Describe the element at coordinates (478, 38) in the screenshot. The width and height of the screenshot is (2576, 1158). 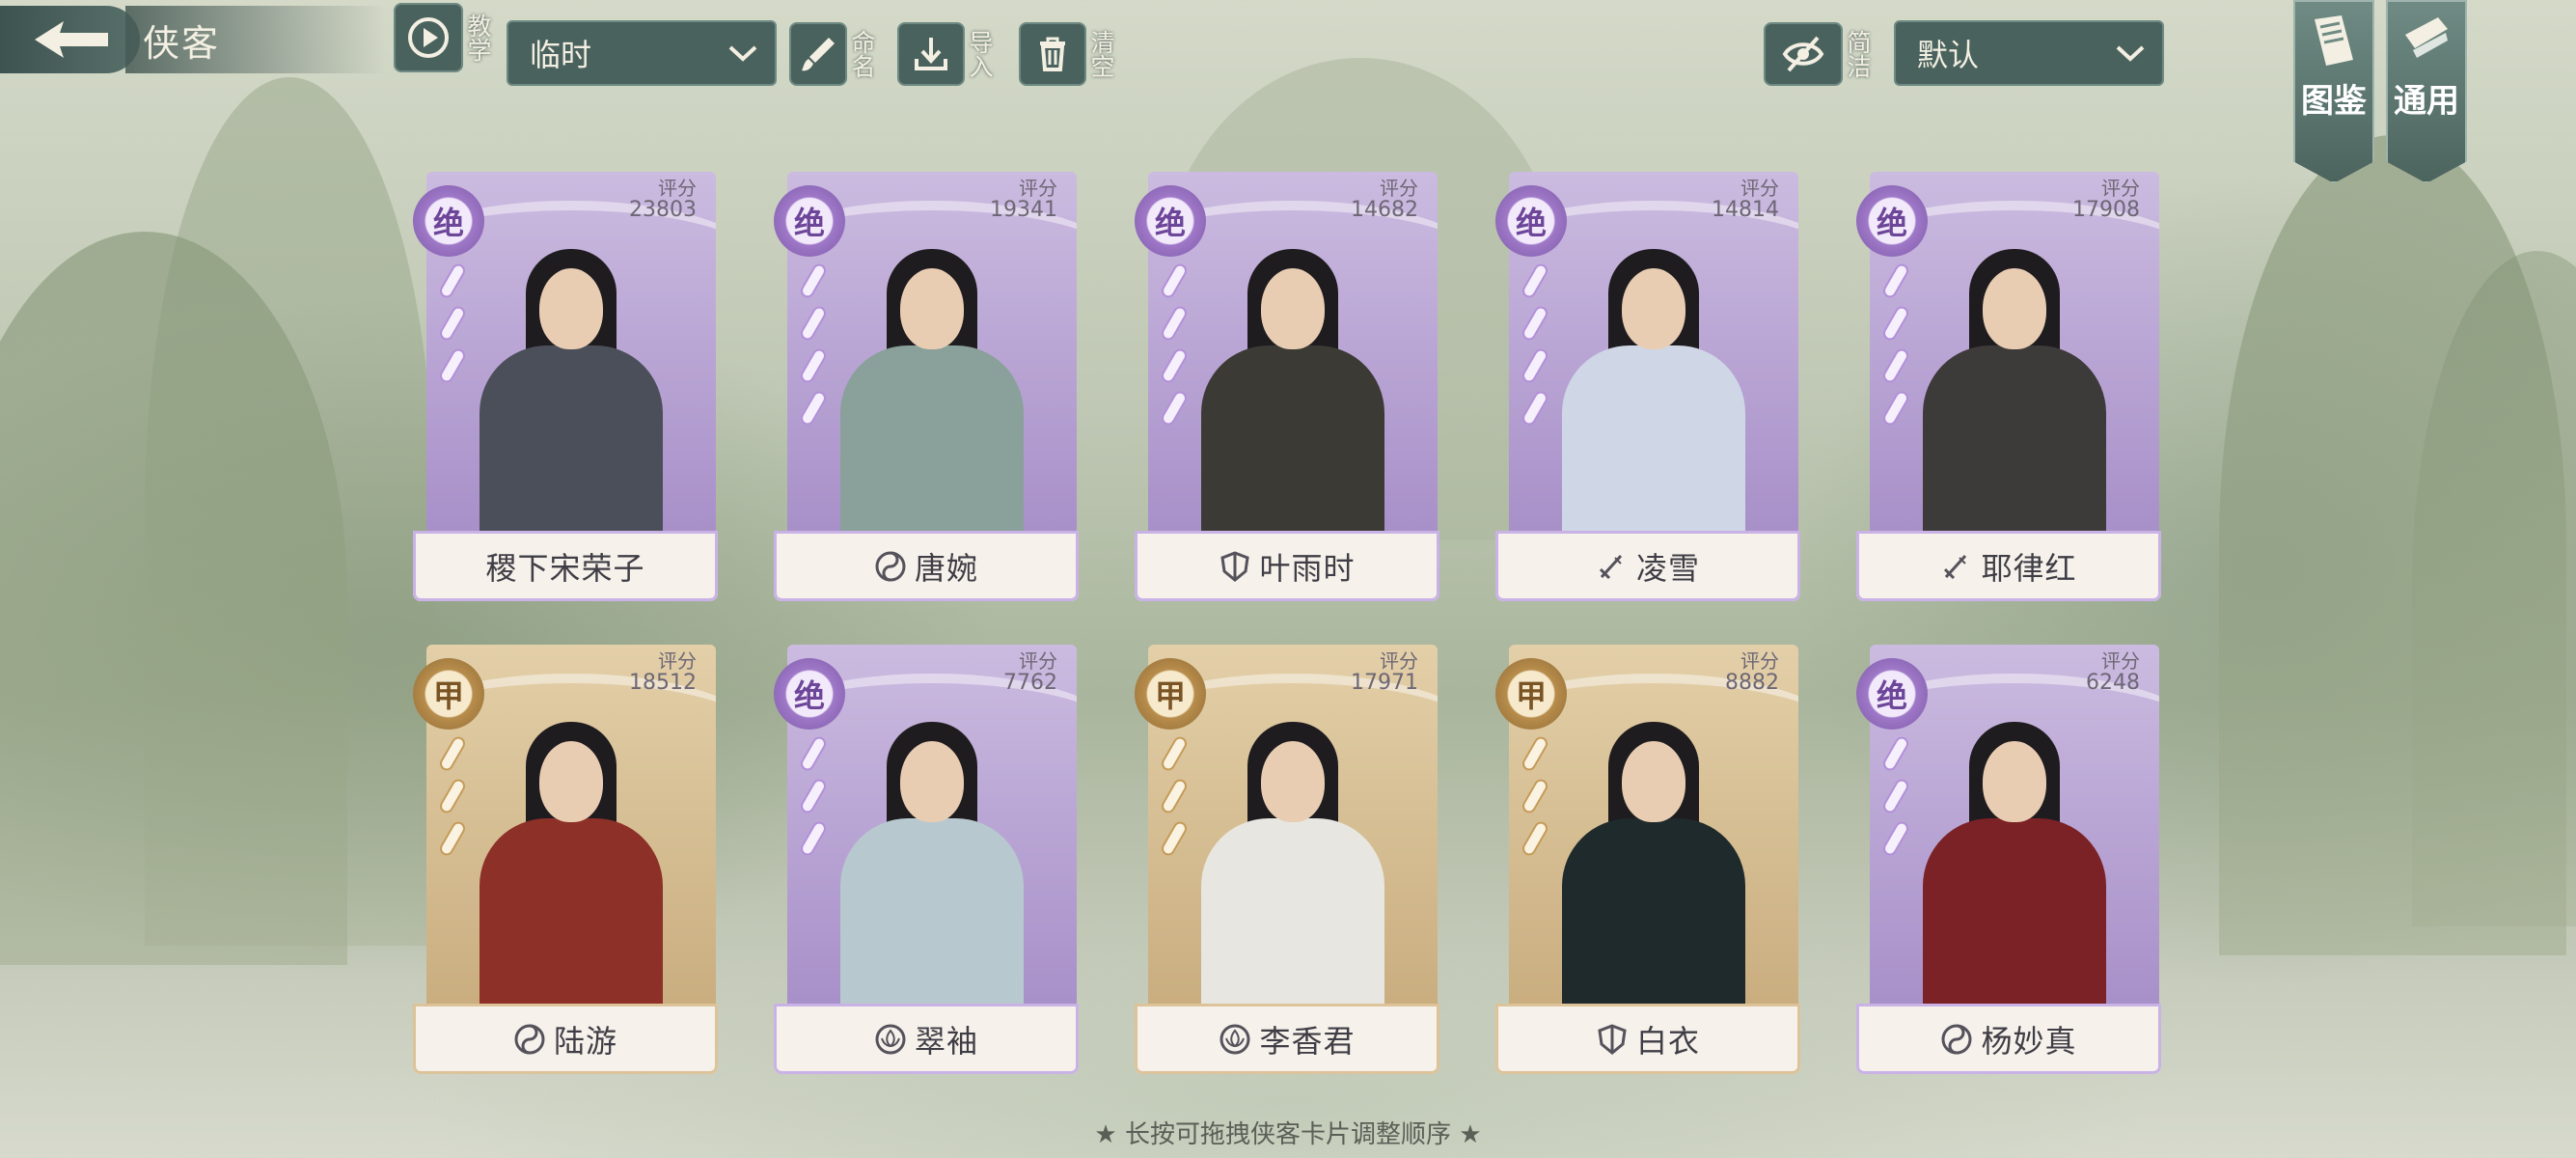
I see `tutorial-label: 教学` at that location.